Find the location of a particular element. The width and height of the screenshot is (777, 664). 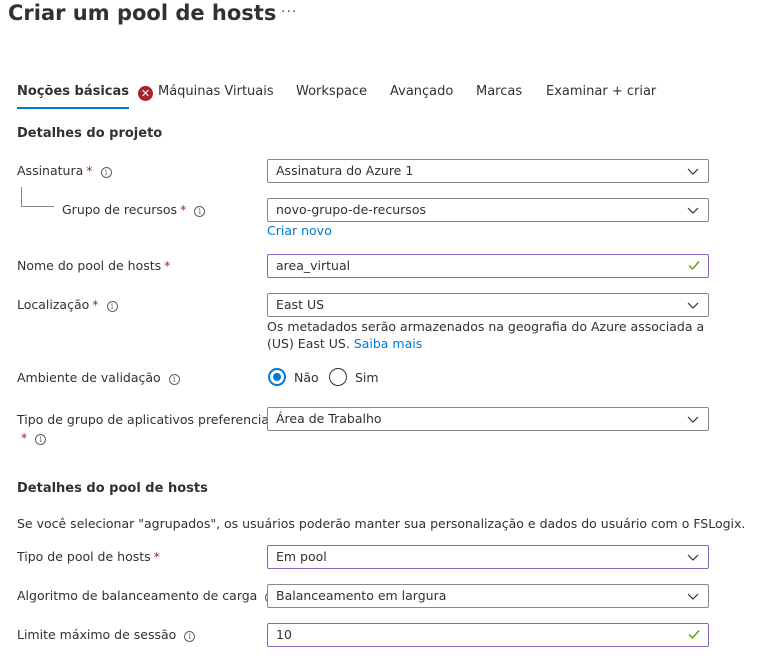

learn-more-link: Saiba mais is located at coordinates (388, 343).